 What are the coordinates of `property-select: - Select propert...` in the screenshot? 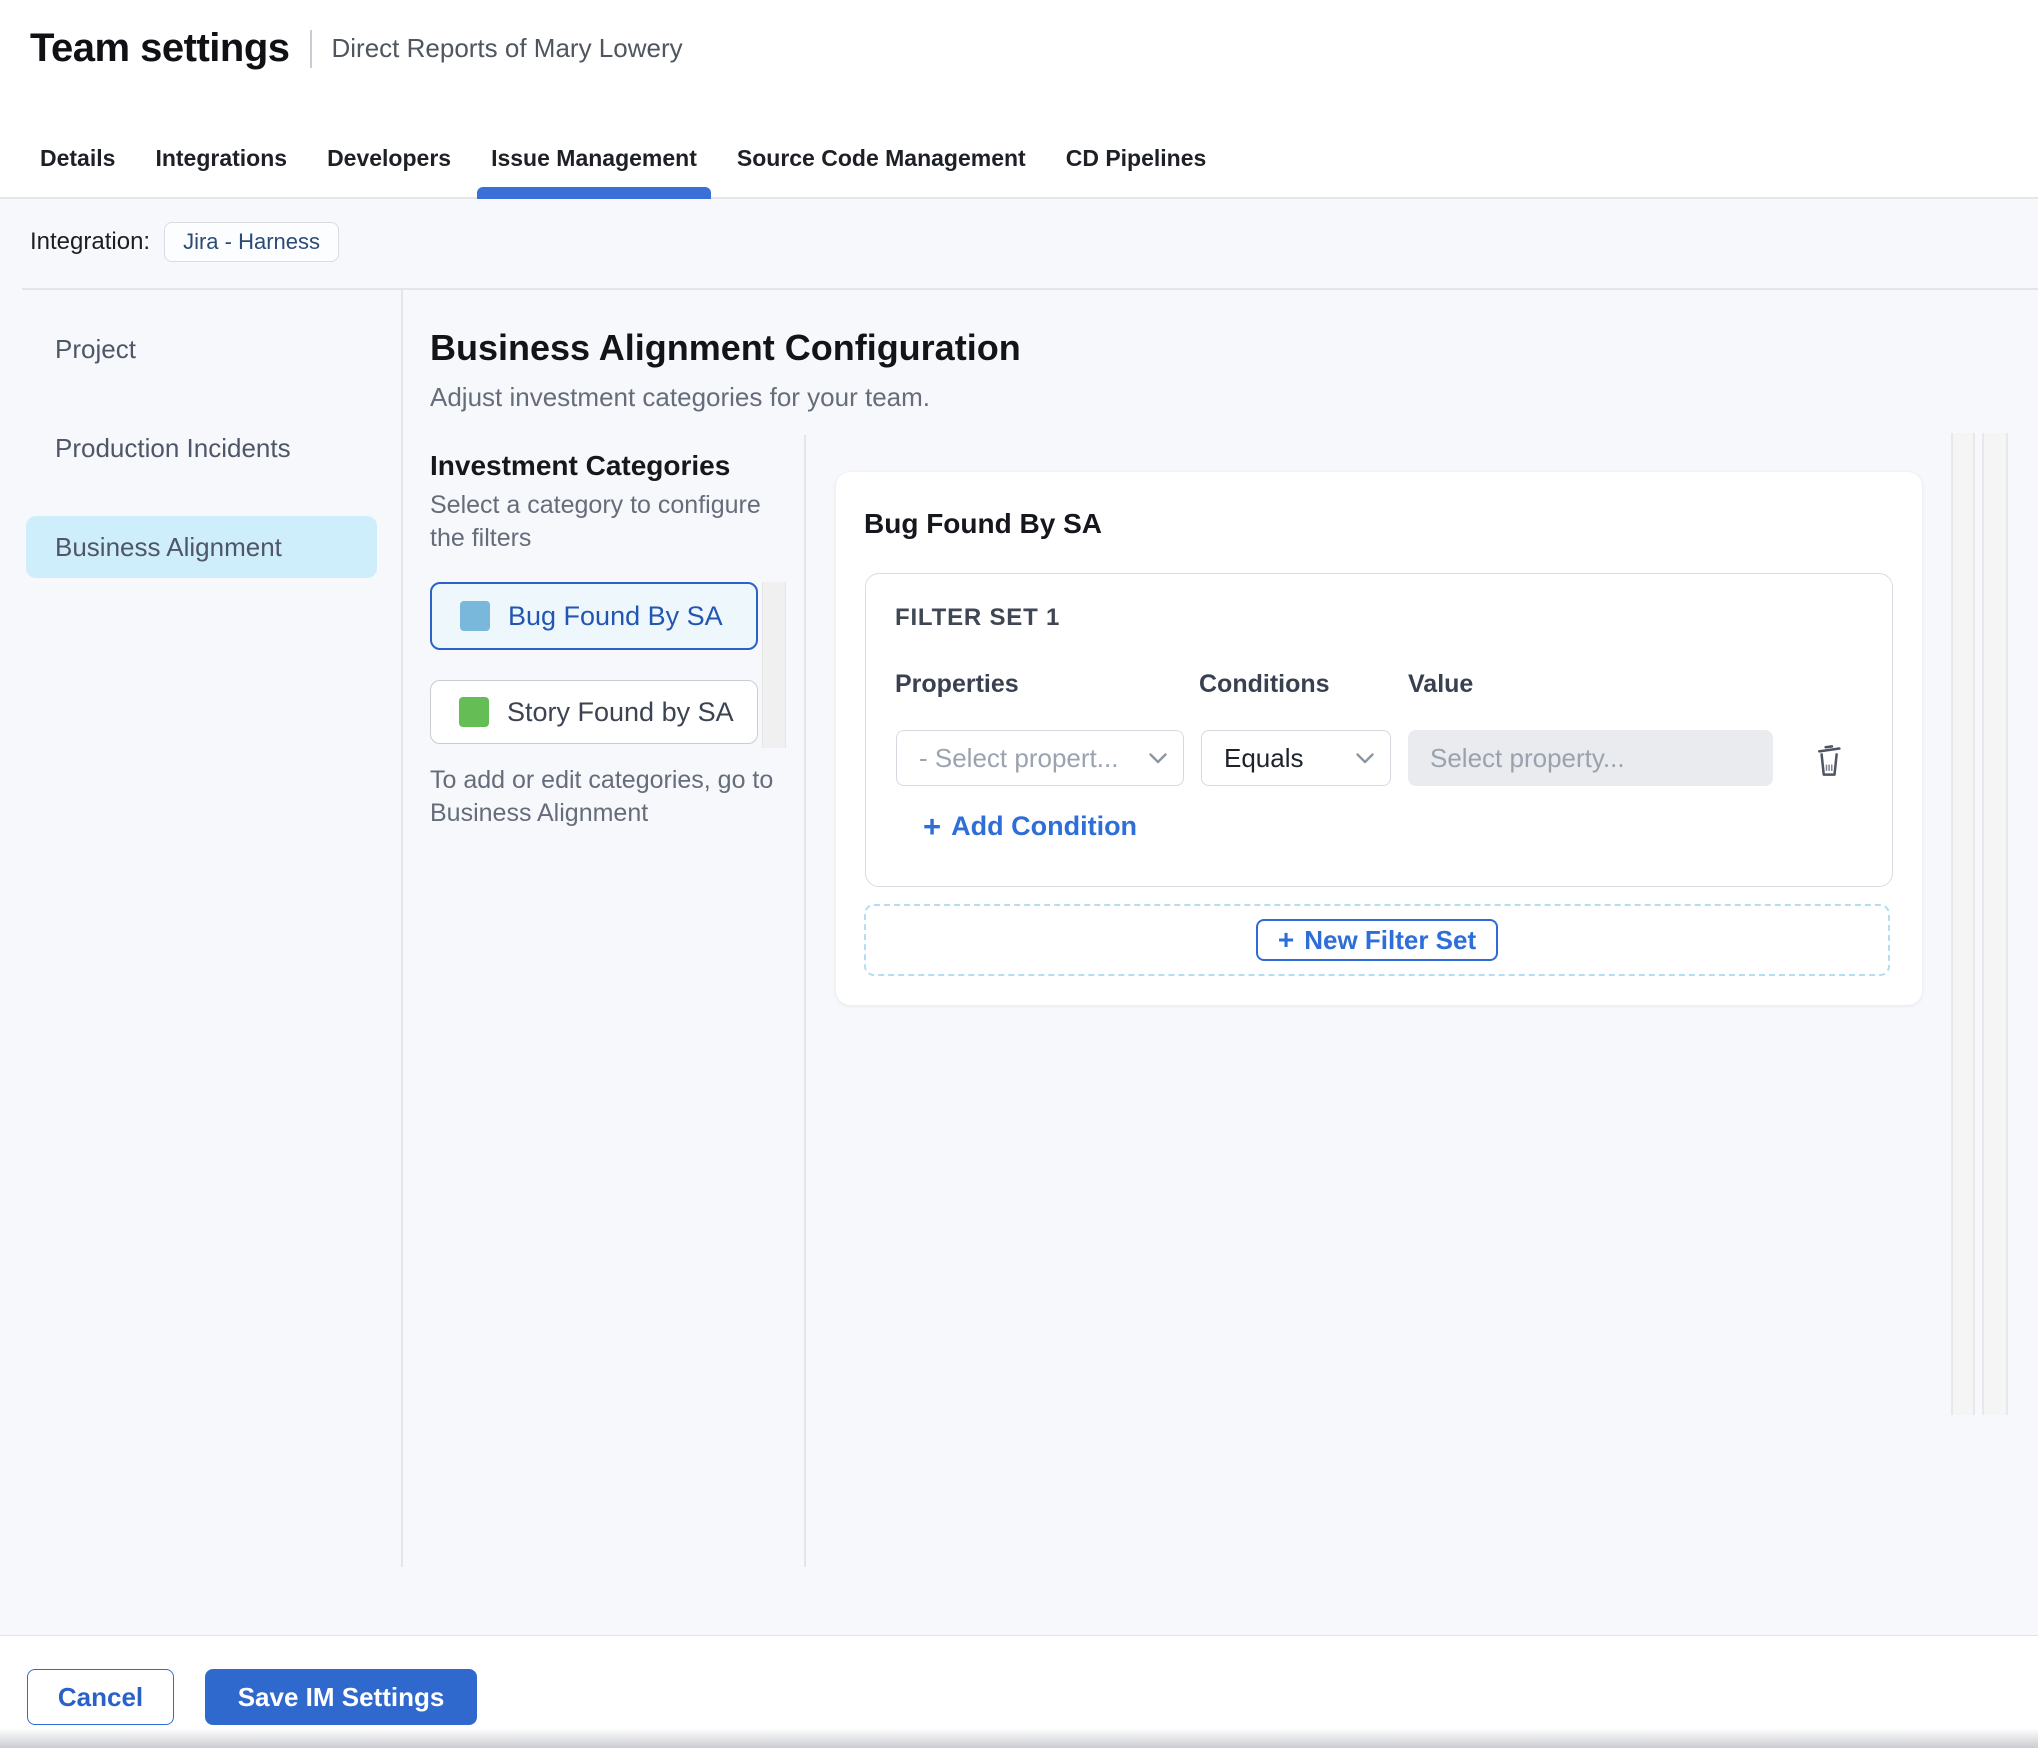 It's located at (1040, 758).